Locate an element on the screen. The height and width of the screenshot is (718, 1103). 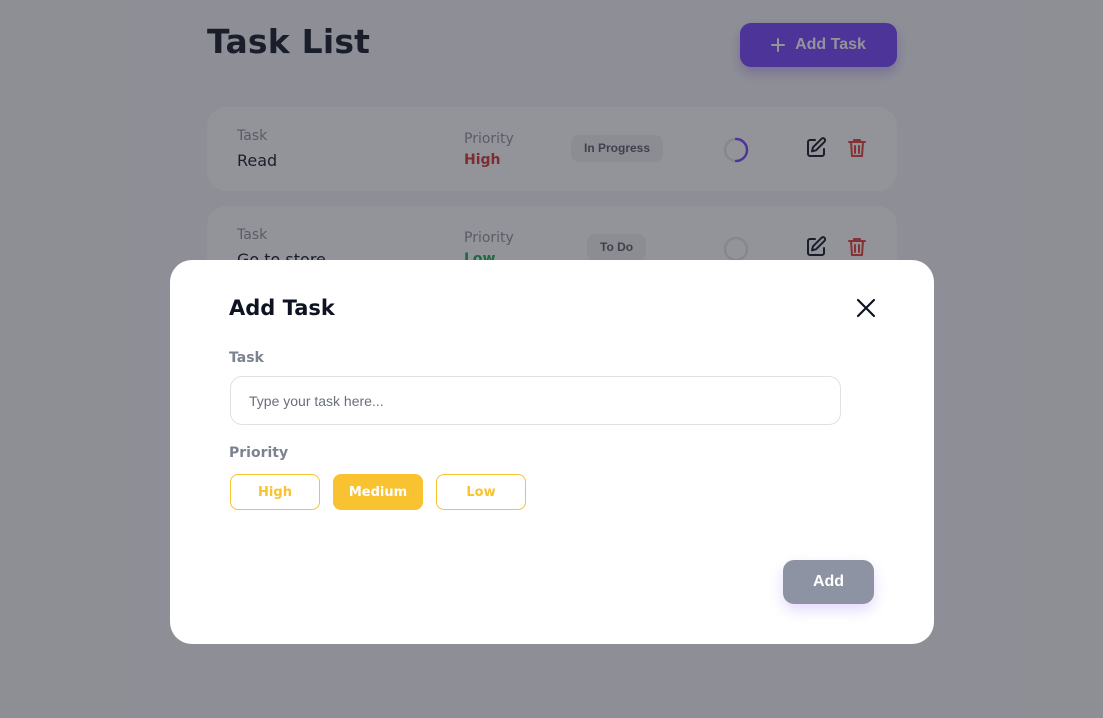
modal-title: Add Task is located at coordinates (282, 308).